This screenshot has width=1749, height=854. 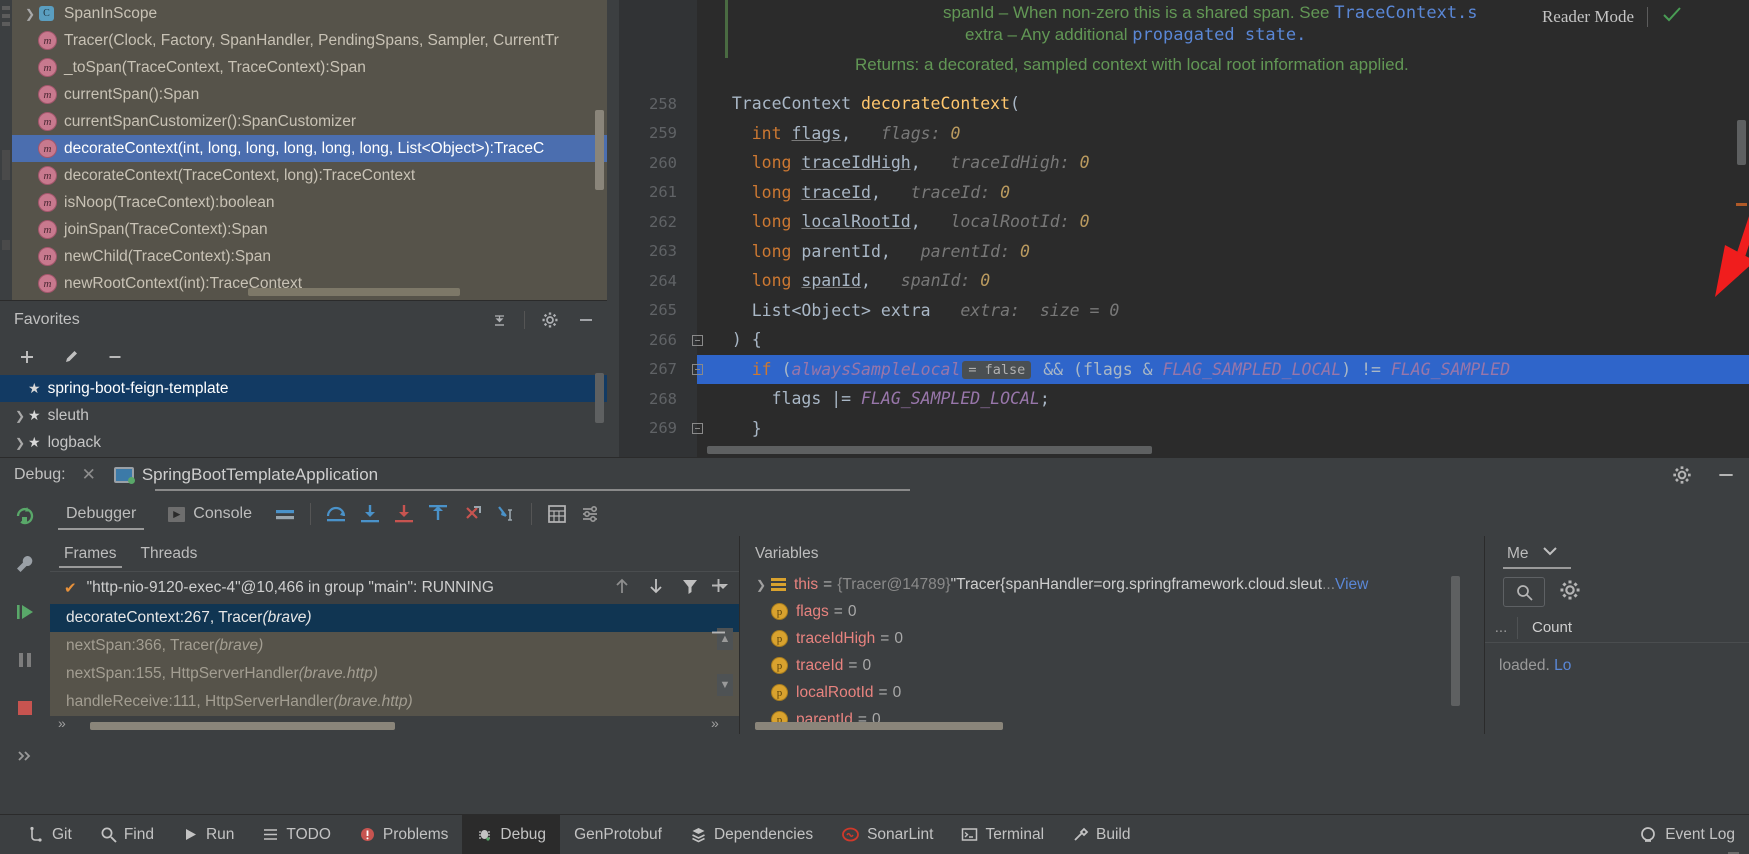 I want to click on javadoc-text: state., so click(x=1270, y=35).